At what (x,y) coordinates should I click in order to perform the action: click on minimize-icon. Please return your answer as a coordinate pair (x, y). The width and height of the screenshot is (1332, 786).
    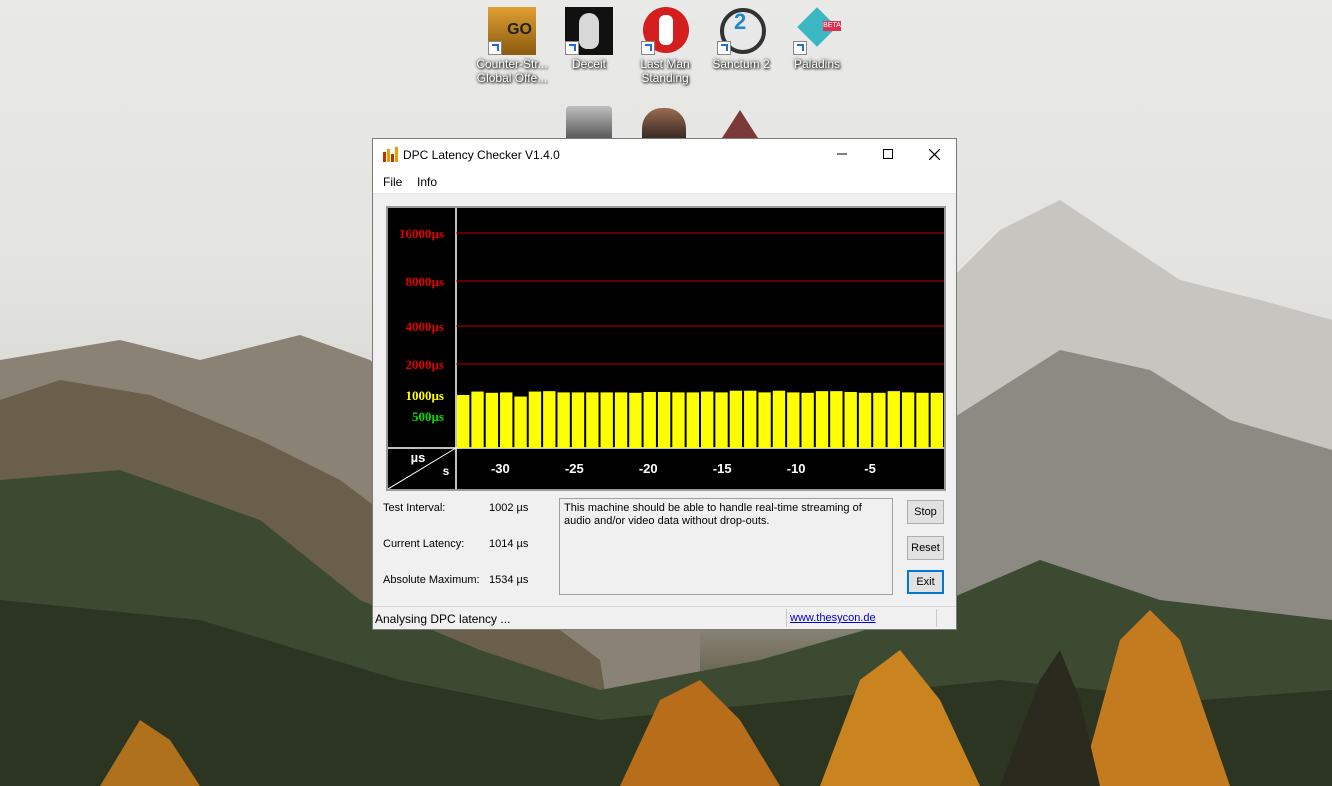
    Looking at the image, I should click on (842, 154).